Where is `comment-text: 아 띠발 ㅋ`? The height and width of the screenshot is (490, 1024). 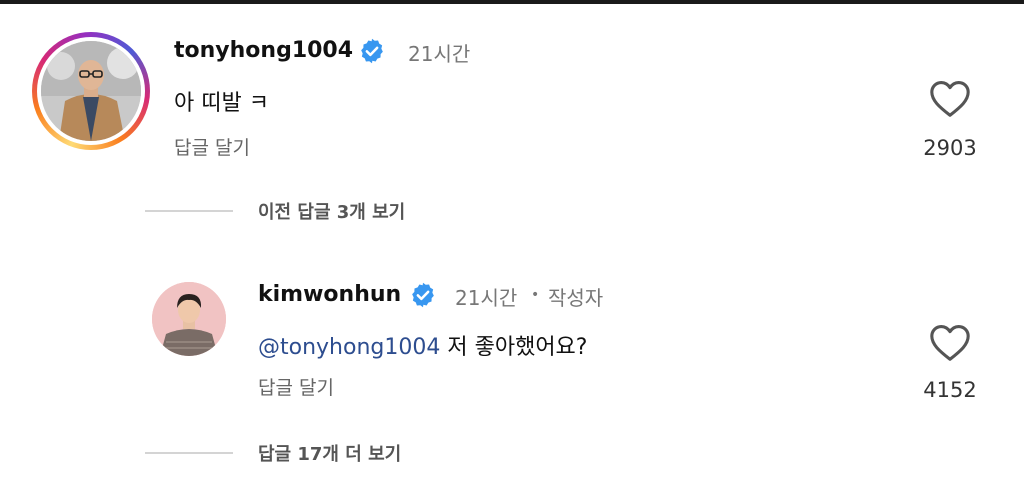 comment-text: 아 띠발 ㅋ is located at coordinates (221, 103).